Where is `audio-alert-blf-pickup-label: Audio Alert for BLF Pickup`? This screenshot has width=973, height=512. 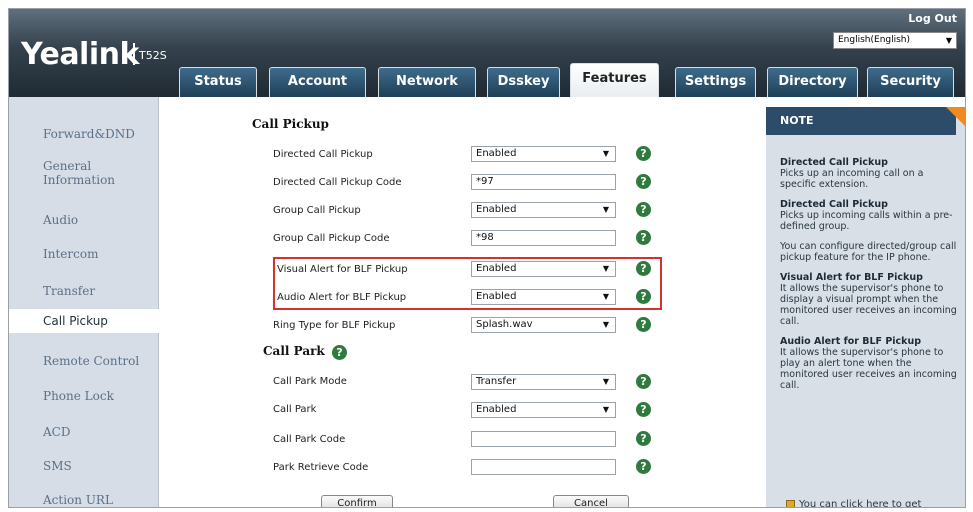 audio-alert-blf-pickup-label: Audio Alert for BLF Pickup is located at coordinates (342, 297).